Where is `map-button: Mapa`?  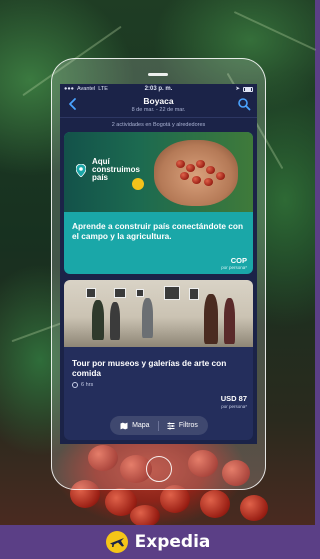
map-button: Mapa is located at coordinates (135, 426).